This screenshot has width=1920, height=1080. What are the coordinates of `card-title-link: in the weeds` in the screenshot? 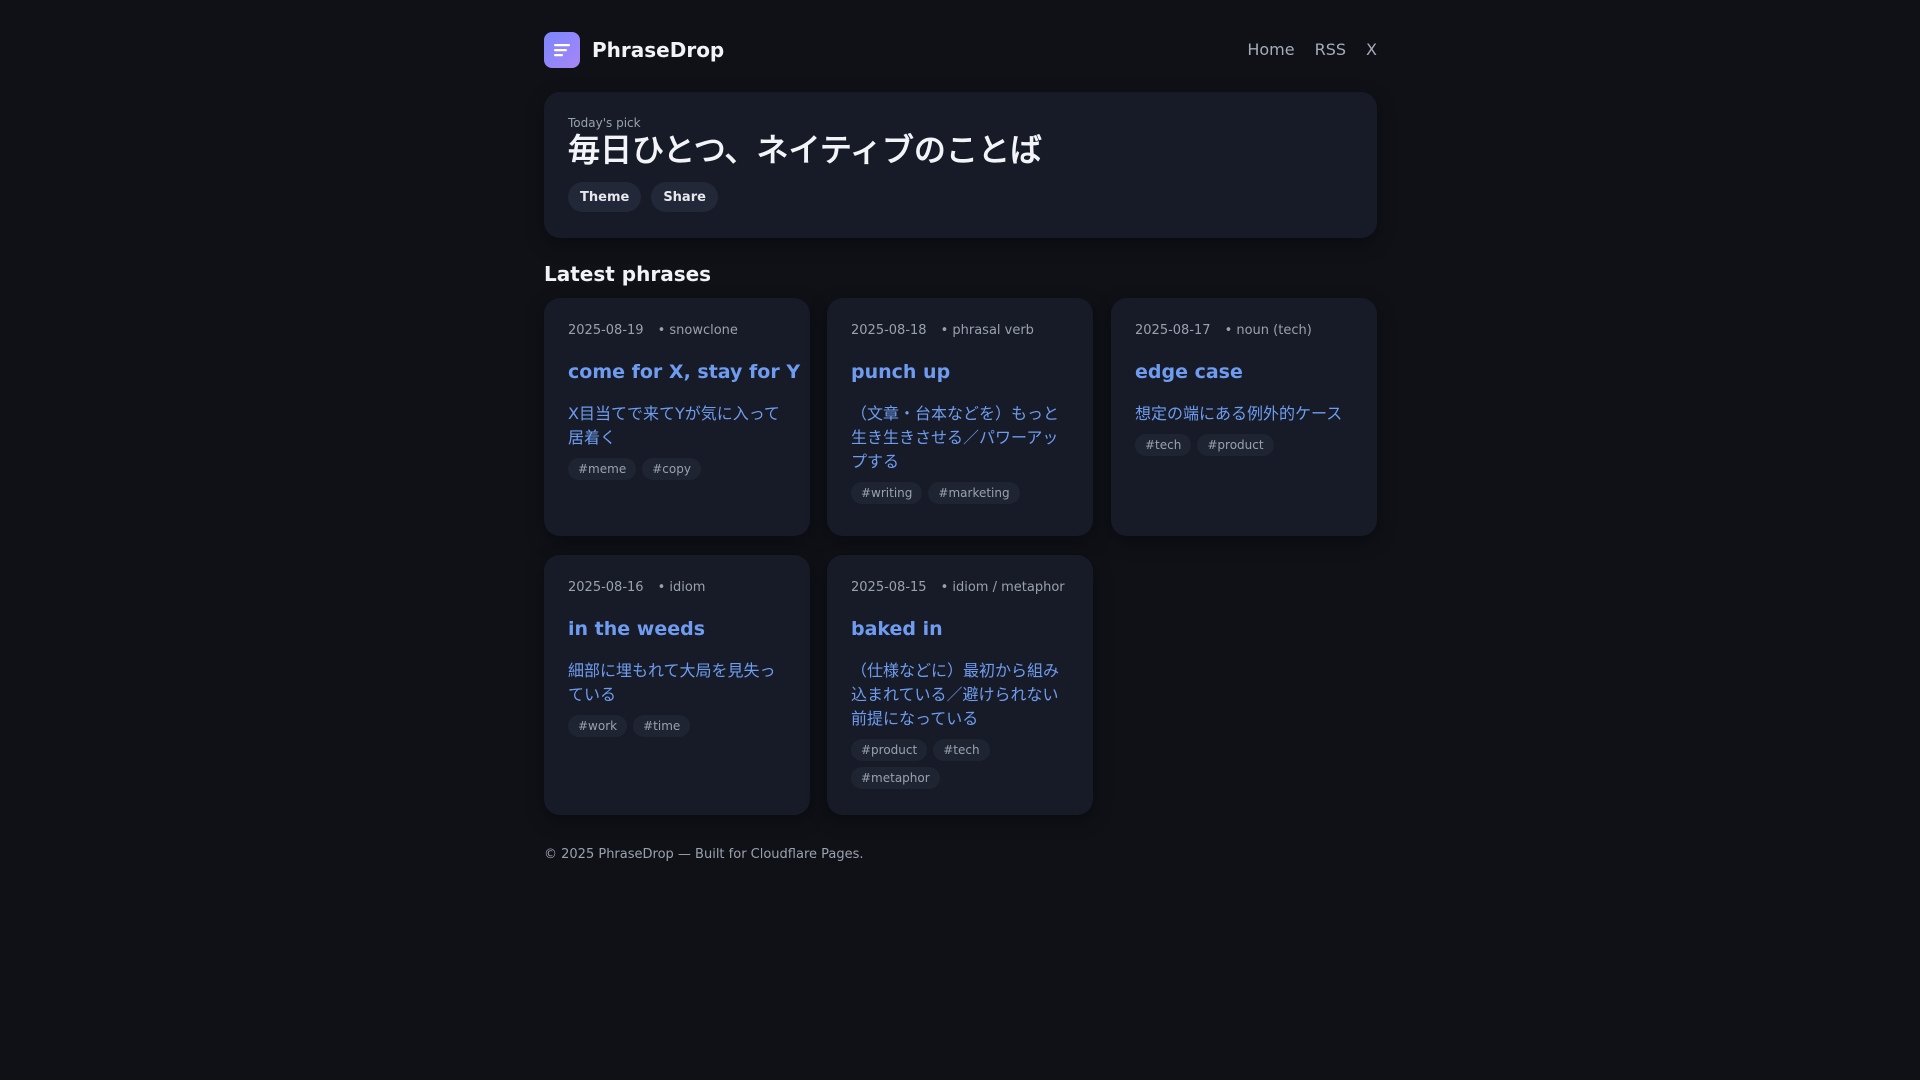 It's located at (677, 629).